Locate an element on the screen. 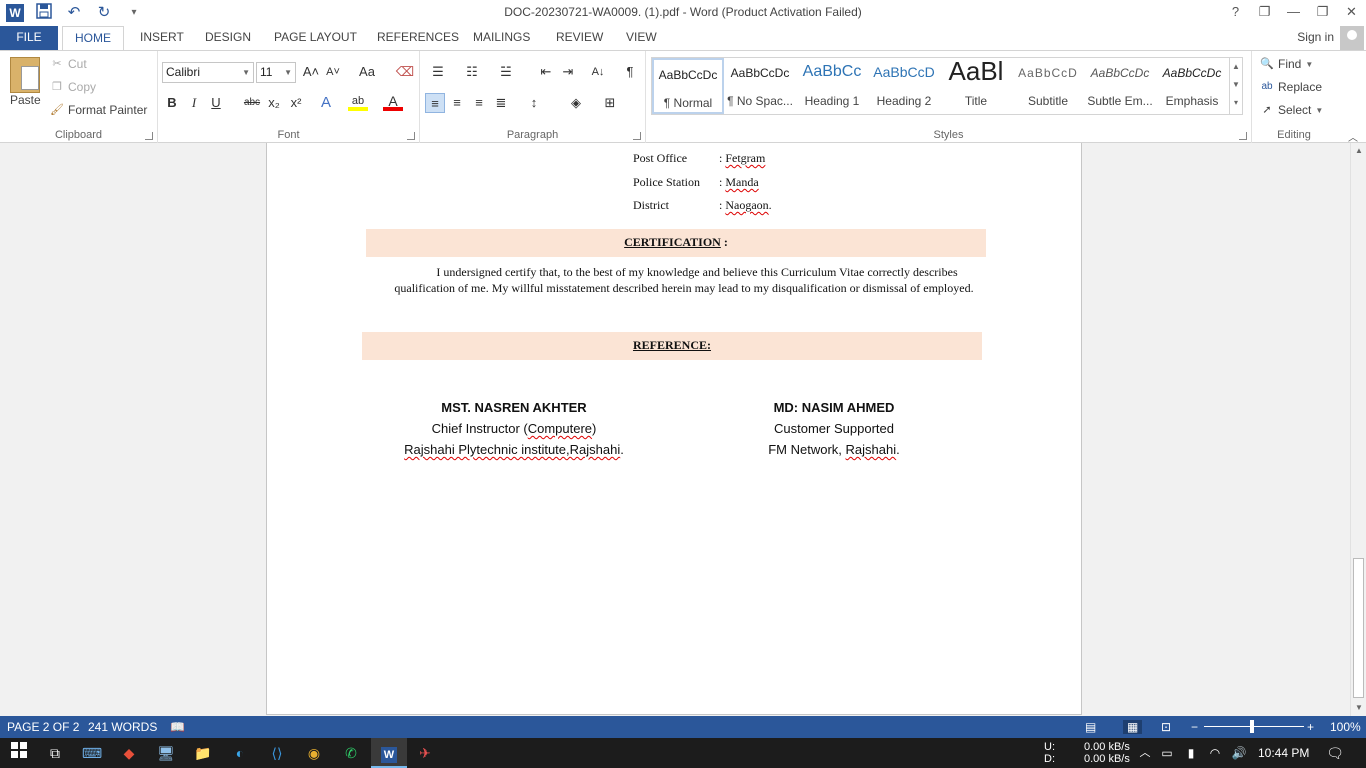  page-indicator: PAGE 2 OF 2 is located at coordinates (43, 727).